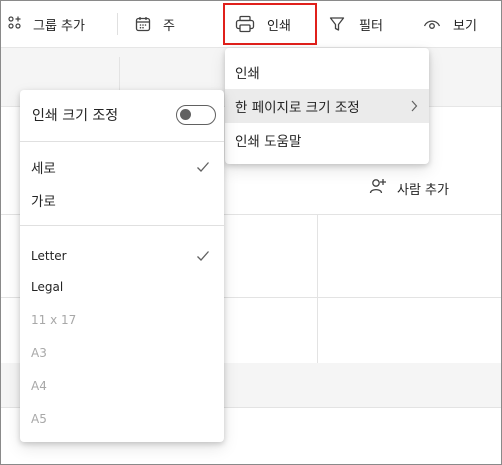  Describe the element at coordinates (371, 26) in the screenshot. I see `filter-label: 필터` at that location.